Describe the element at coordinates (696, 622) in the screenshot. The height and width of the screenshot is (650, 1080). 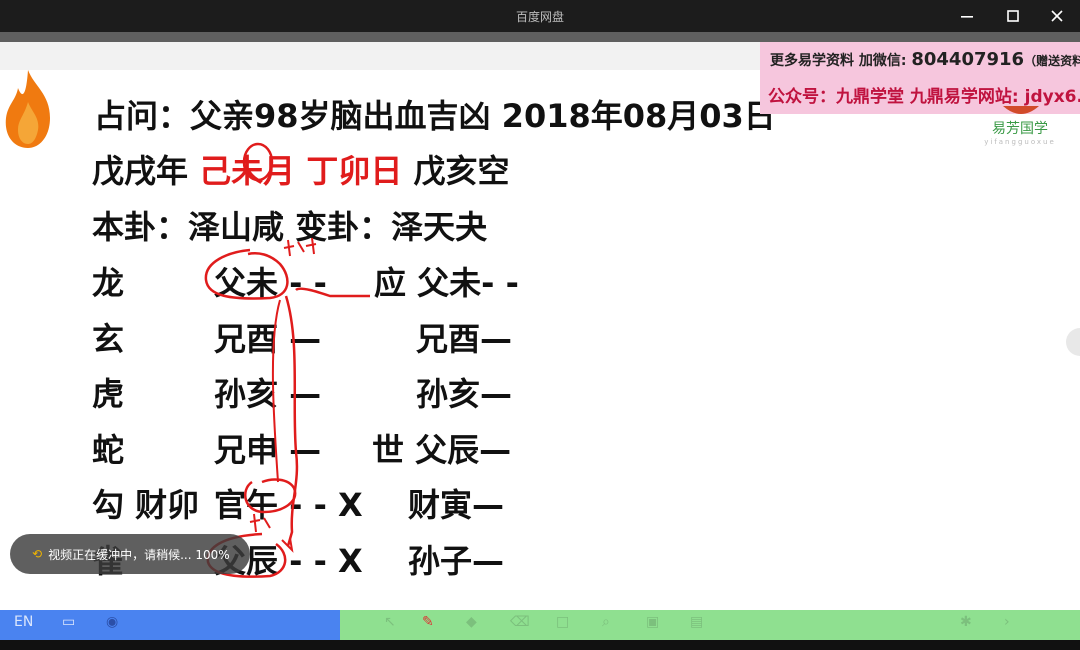
I see `clipboard-icon: ▤` at that location.